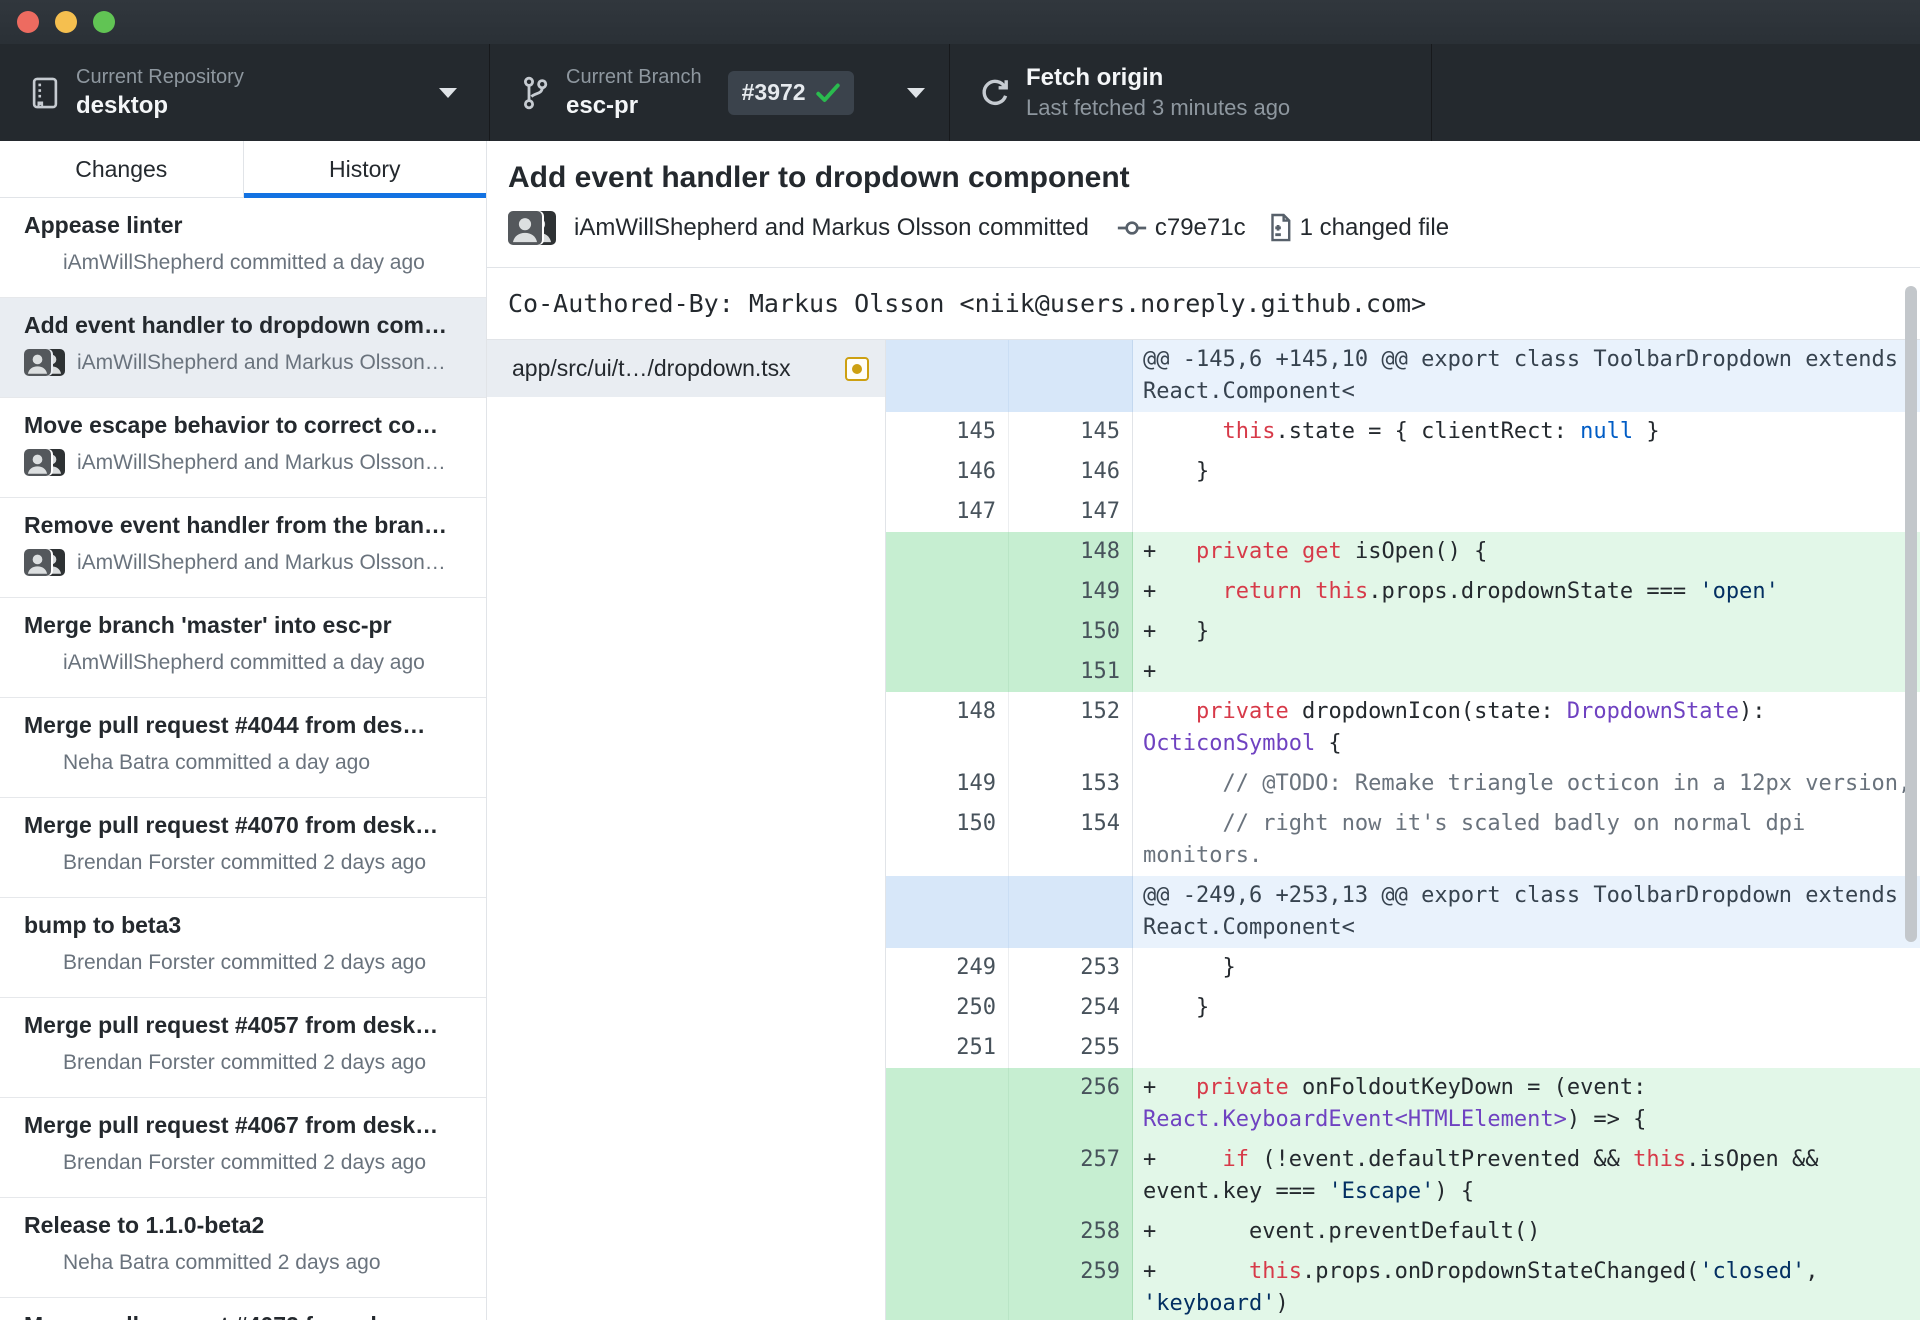 This screenshot has width=1920, height=1320. I want to click on diff-line: 251 255, so click(1403, 1048).